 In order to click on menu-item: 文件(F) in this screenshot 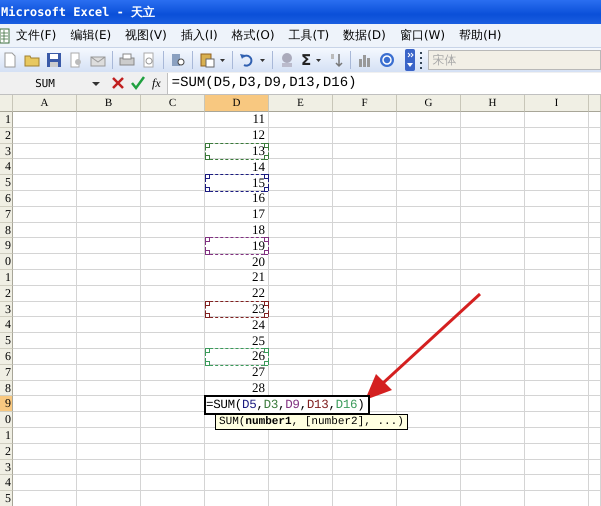, I will do `click(36, 35)`.